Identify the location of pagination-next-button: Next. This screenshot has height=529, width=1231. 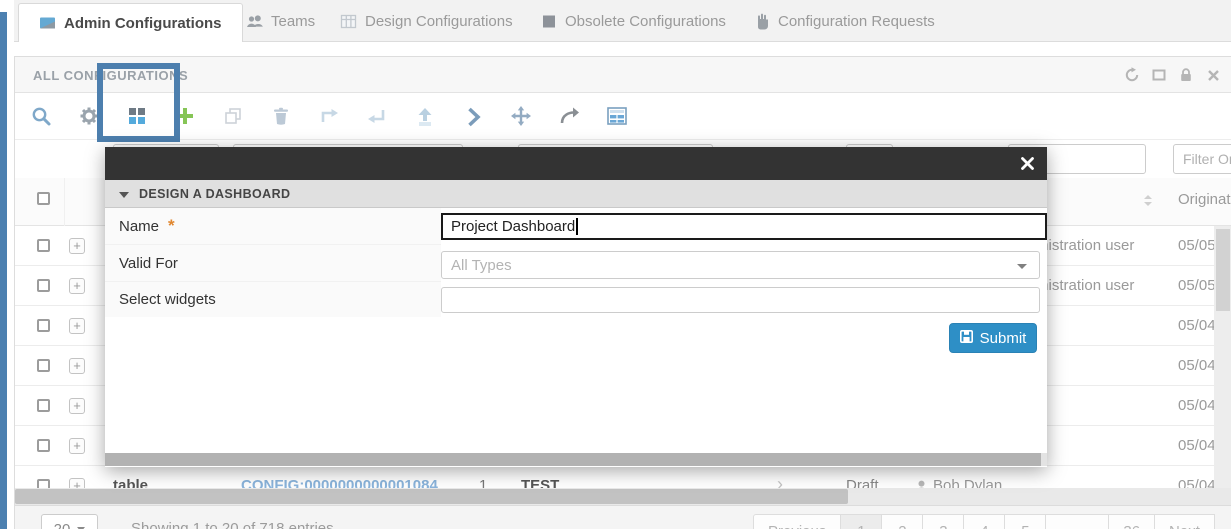
(1184, 521).